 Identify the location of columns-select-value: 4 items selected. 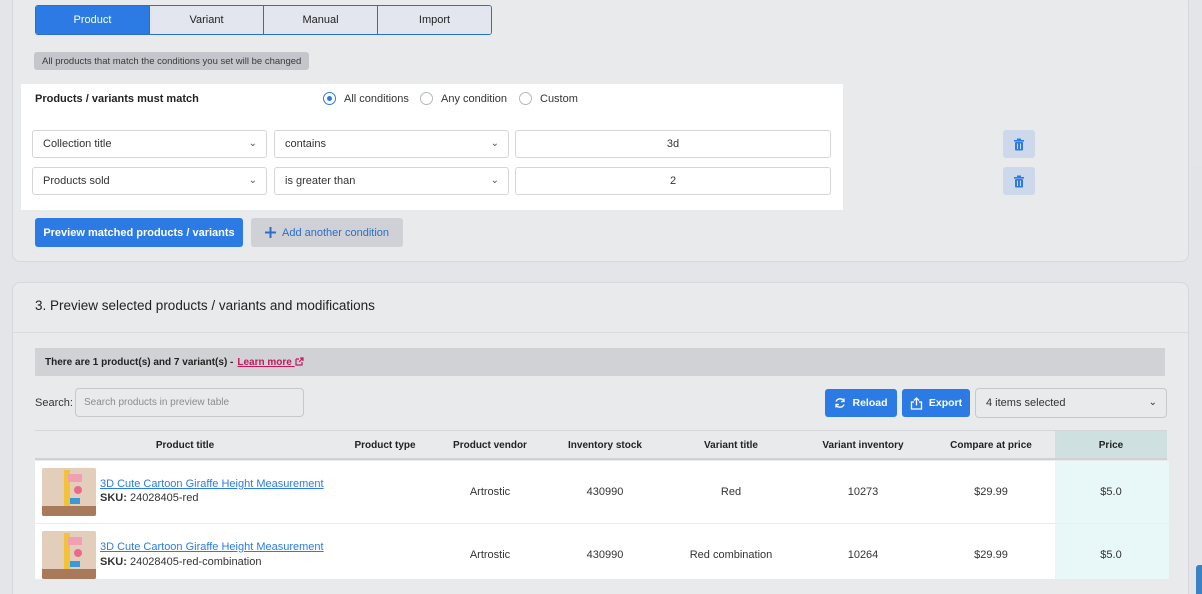
(1026, 403).